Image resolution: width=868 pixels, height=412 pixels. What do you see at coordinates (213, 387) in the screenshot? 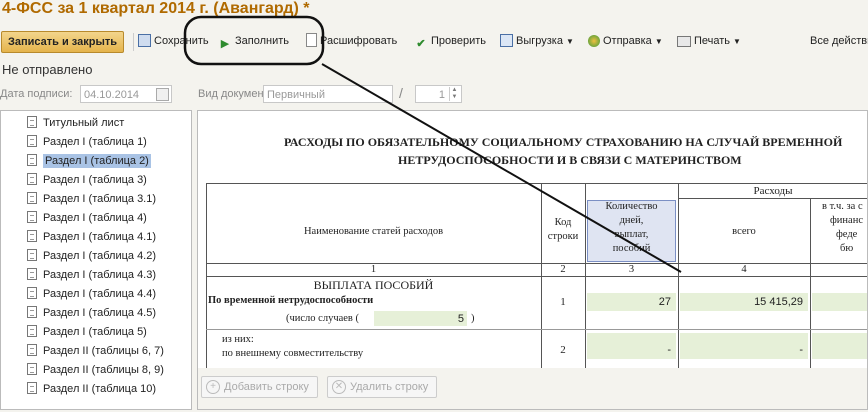
I see `plus-circle-icon: +` at bounding box center [213, 387].